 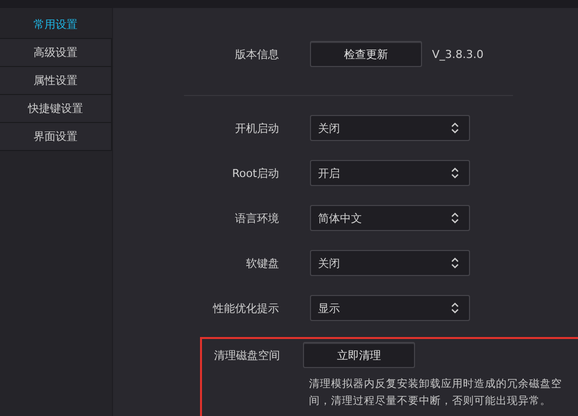 I want to click on description-text: 清理模拟器内反复安装卸载应用时造成的冗余磁盘空间，清理过程尽量不要中断，否则可能出现异常。, so click(x=436, y=393).